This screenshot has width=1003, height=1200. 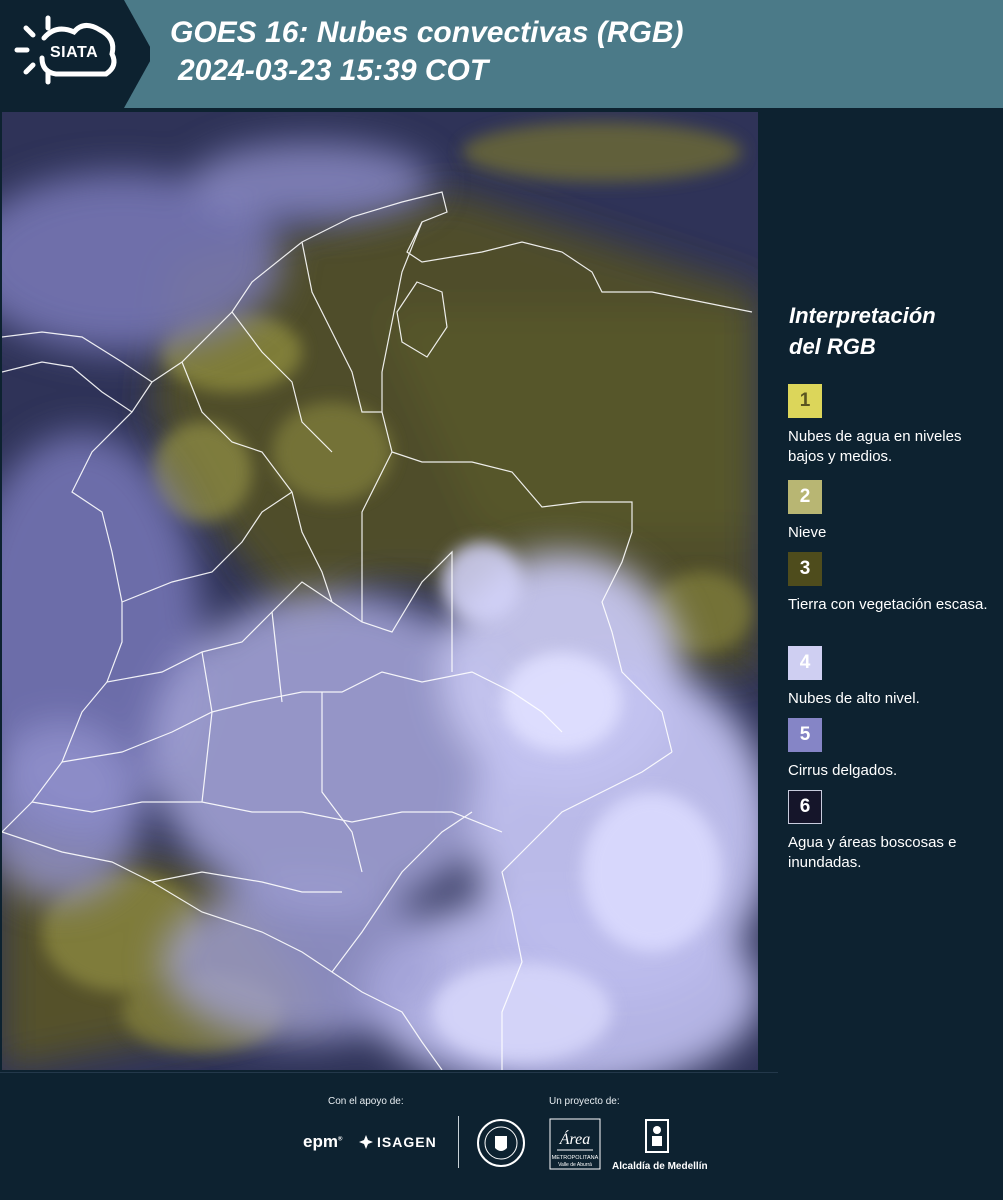 I want to click on area-metropolitana-logo: Área METROPOLITANA Valle de Aburrá, so click(x=575, y=1146).